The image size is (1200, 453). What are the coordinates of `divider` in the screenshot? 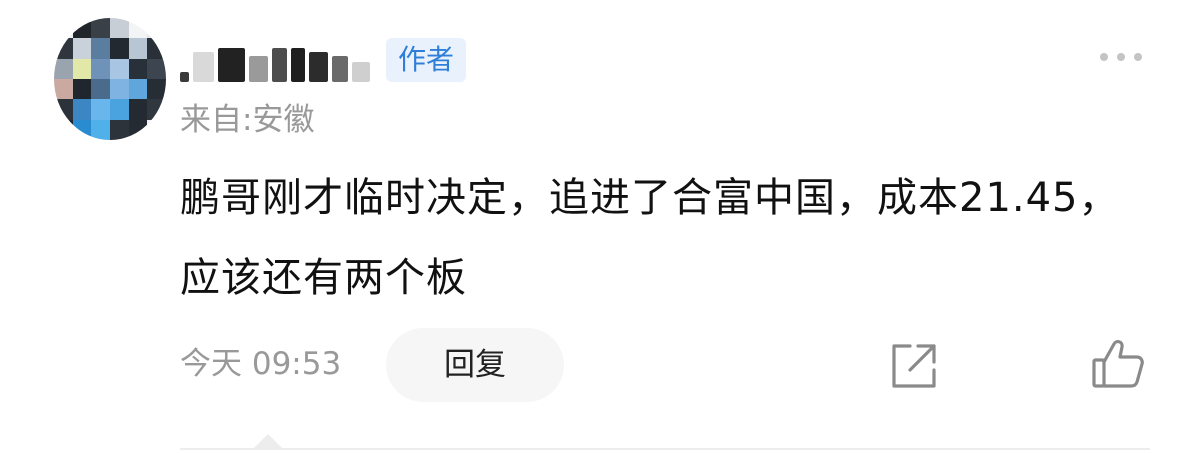 It's located at (665, 449).